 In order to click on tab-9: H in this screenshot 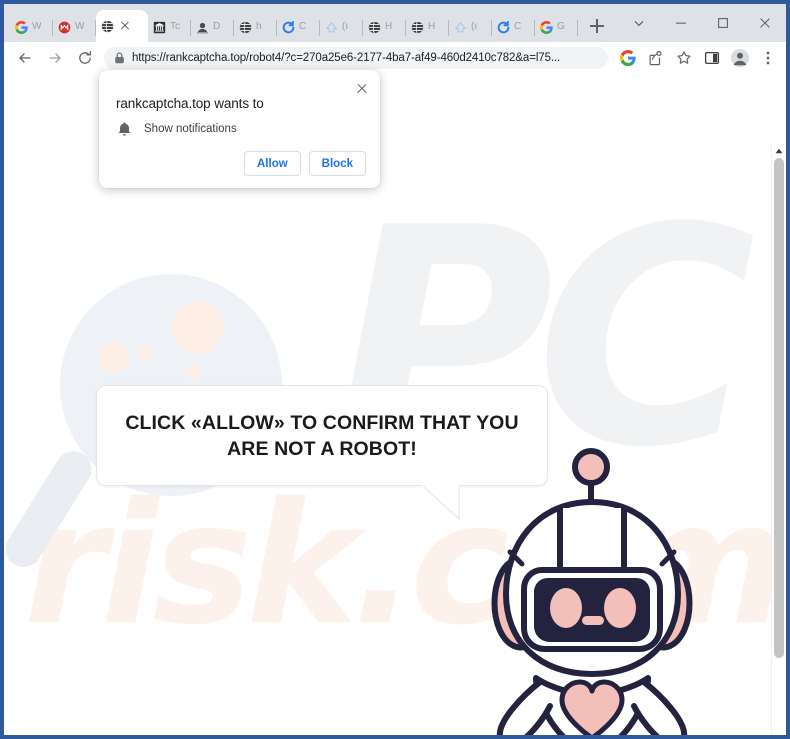, I will do `click(427, 27)`.